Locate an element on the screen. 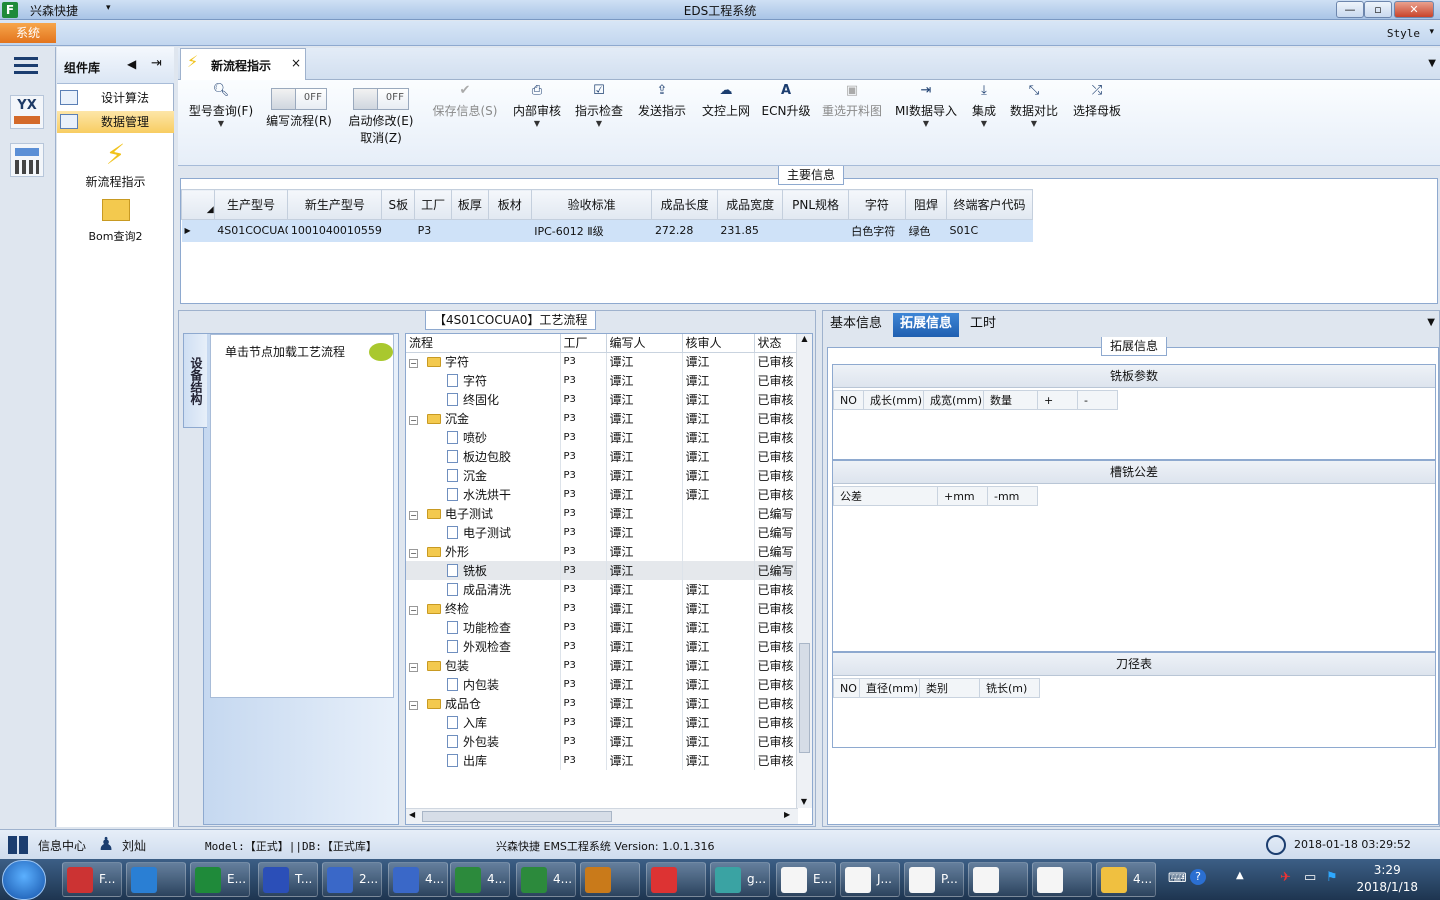 This screenshot has height=900, width=1440. column-header: 板材 is located at coordinates (509, 204).